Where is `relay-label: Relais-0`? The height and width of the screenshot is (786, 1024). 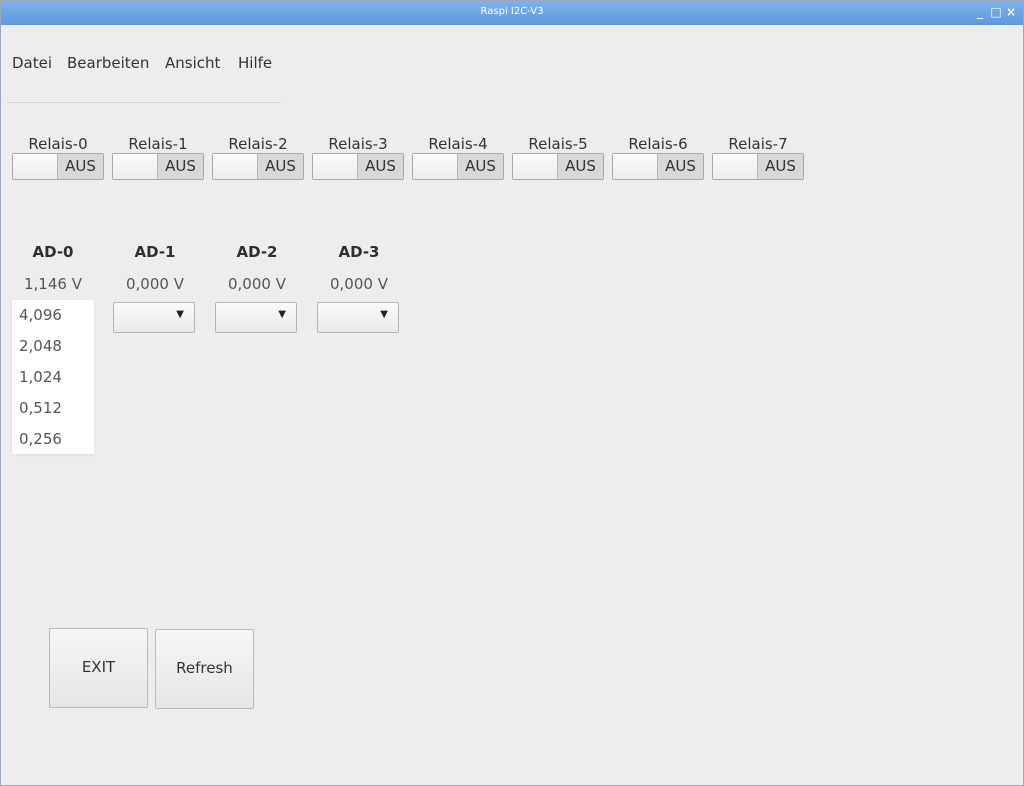
relay-label: Relais-0 is located at coordinates (58, 144).